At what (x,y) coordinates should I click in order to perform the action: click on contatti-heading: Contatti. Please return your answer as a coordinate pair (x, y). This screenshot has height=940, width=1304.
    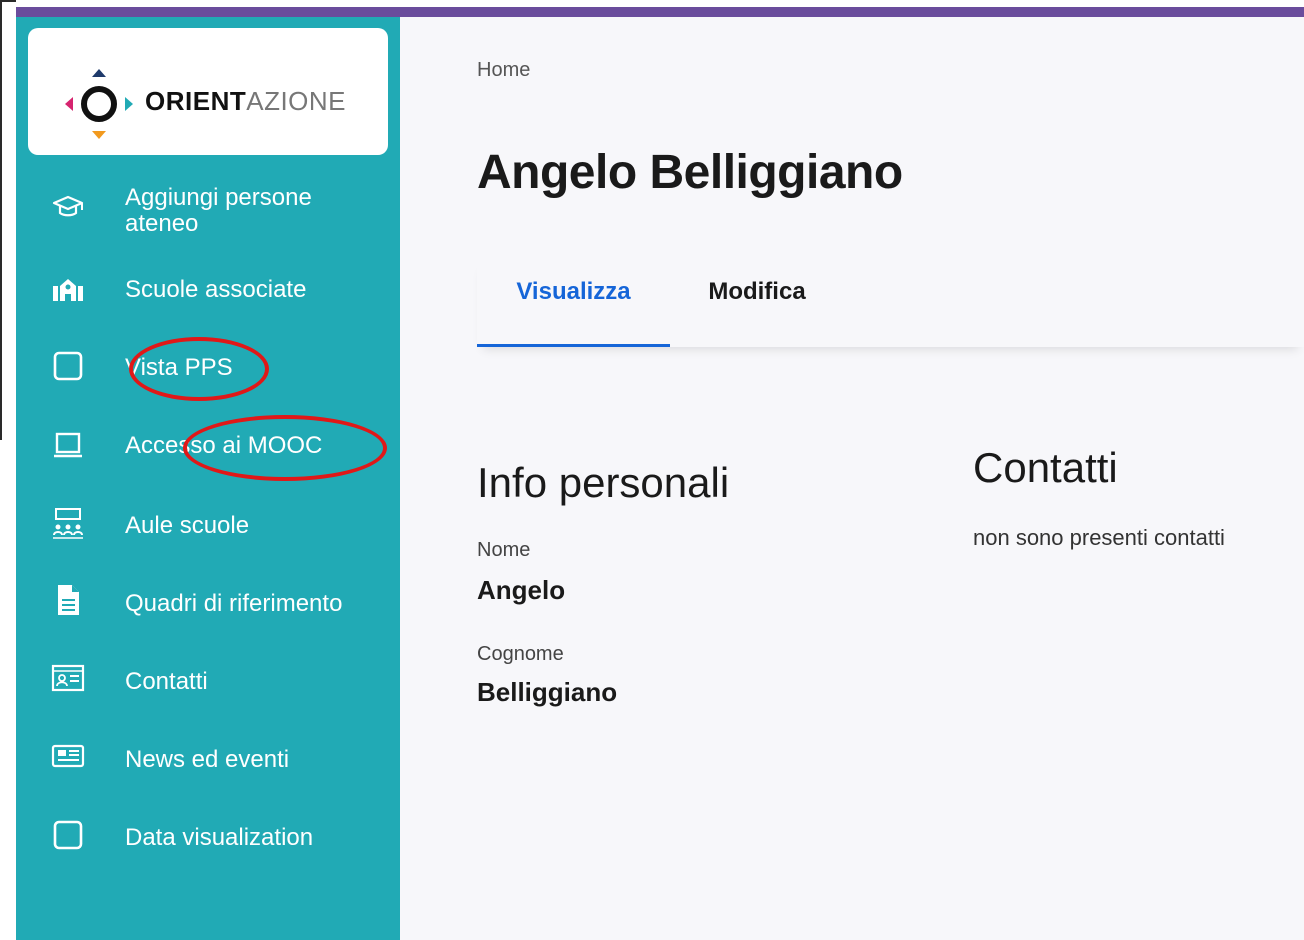
    Looking at the image, I should click on (1045, 467).